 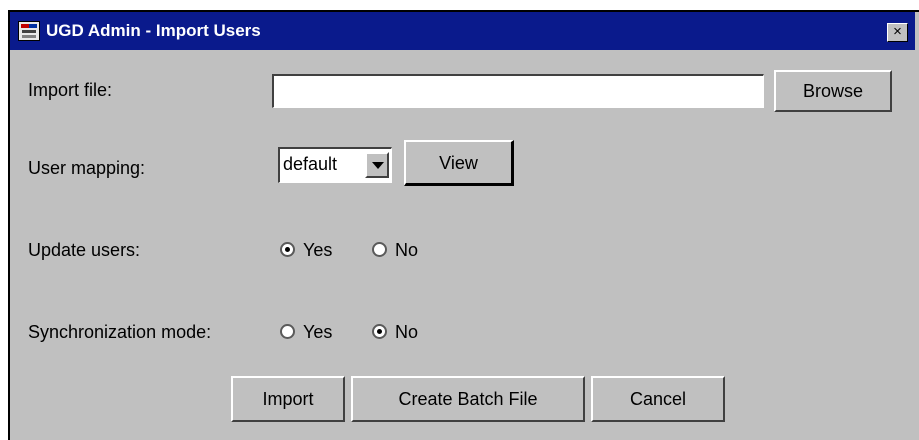 What do you see at coordinates (153, 30) in the screenshot?
I see `window-title: UGD Admin - Import Users` at bounding box center [153, 30].